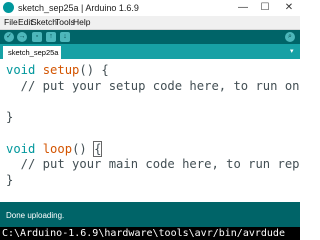  Describe the element at coordinates (9, 37) in the screenshot. I see `verify-button: ✓` at that location.